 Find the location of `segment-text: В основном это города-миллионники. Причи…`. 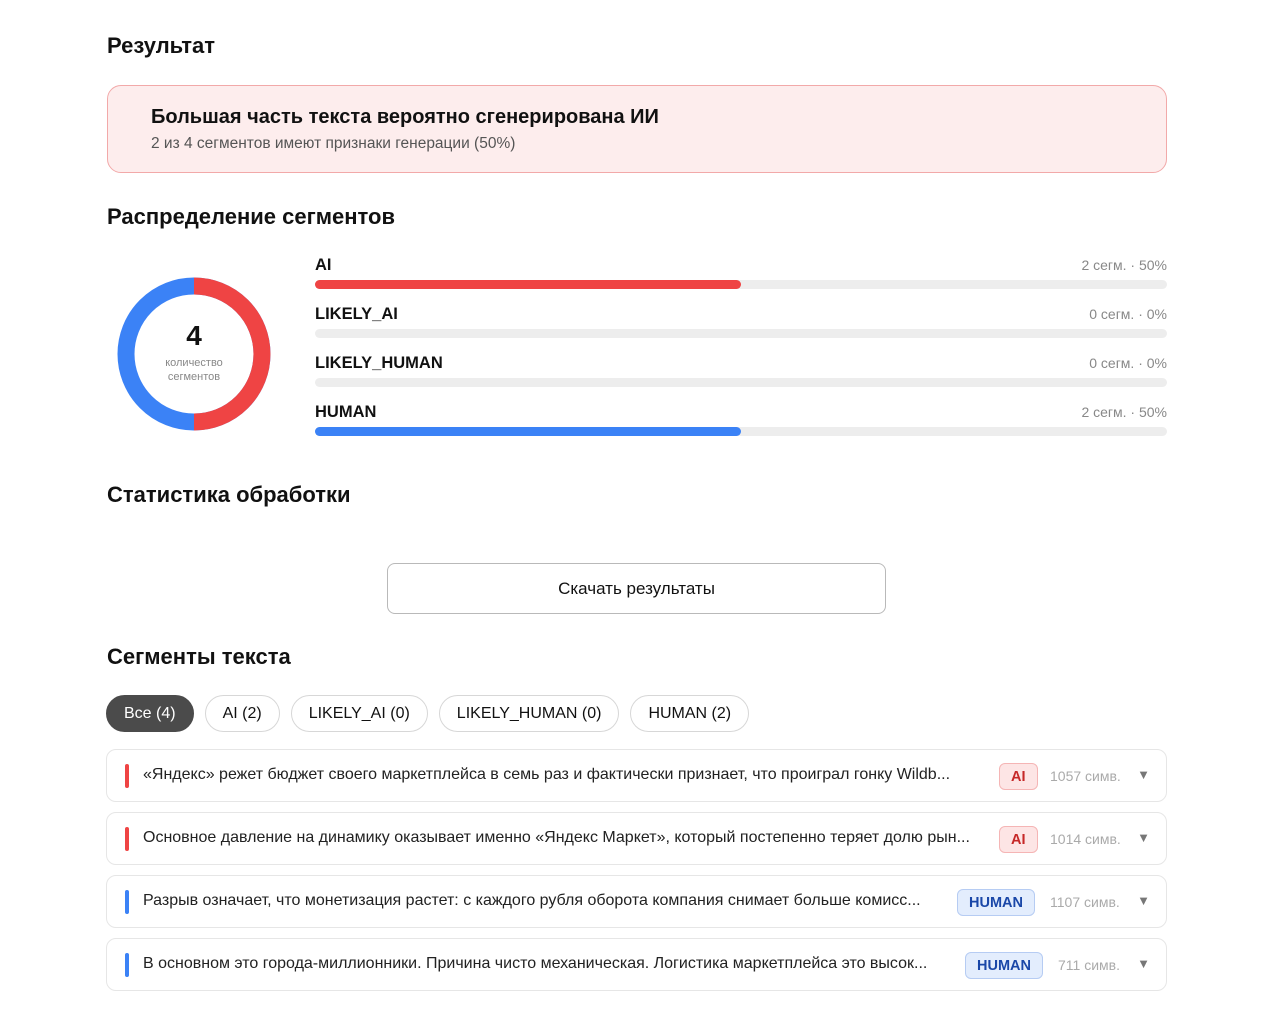

segment-text: В основном это города-миллионники. Причи… is located at coordinates (535, 963).